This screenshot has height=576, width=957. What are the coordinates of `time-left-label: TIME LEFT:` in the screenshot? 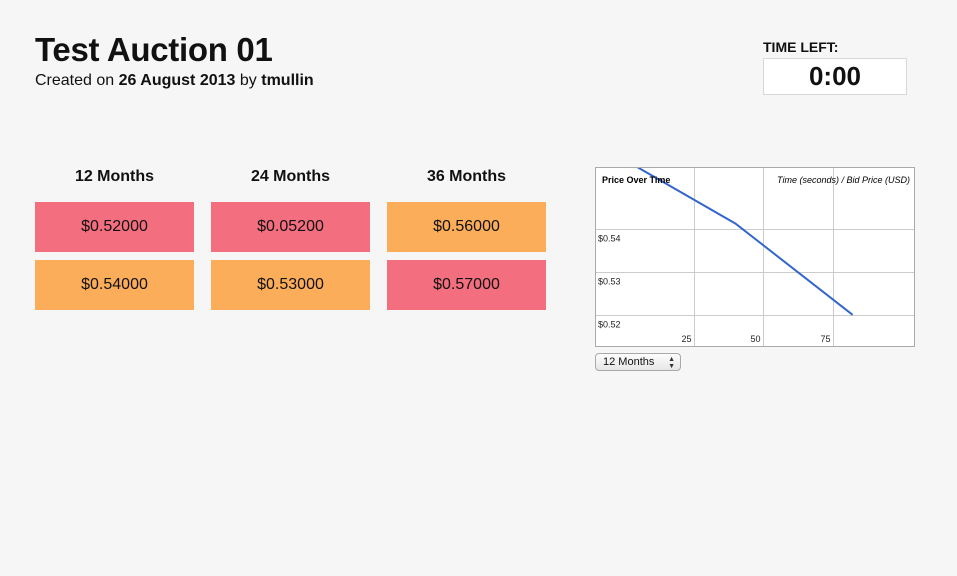 It's located at (801, 47).